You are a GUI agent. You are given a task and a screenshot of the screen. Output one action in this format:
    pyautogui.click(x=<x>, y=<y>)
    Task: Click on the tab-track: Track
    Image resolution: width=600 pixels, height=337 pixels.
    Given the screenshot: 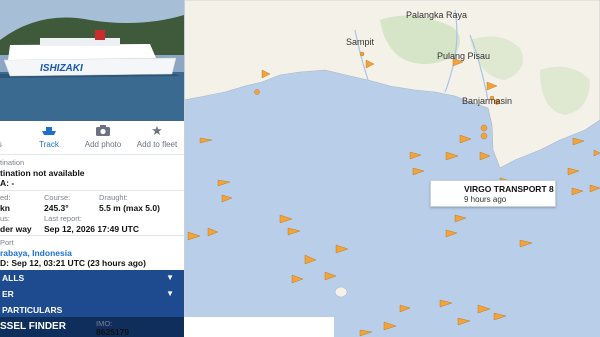 What is the action you would take?
    pyautogui.click(x=49, y=136)
    